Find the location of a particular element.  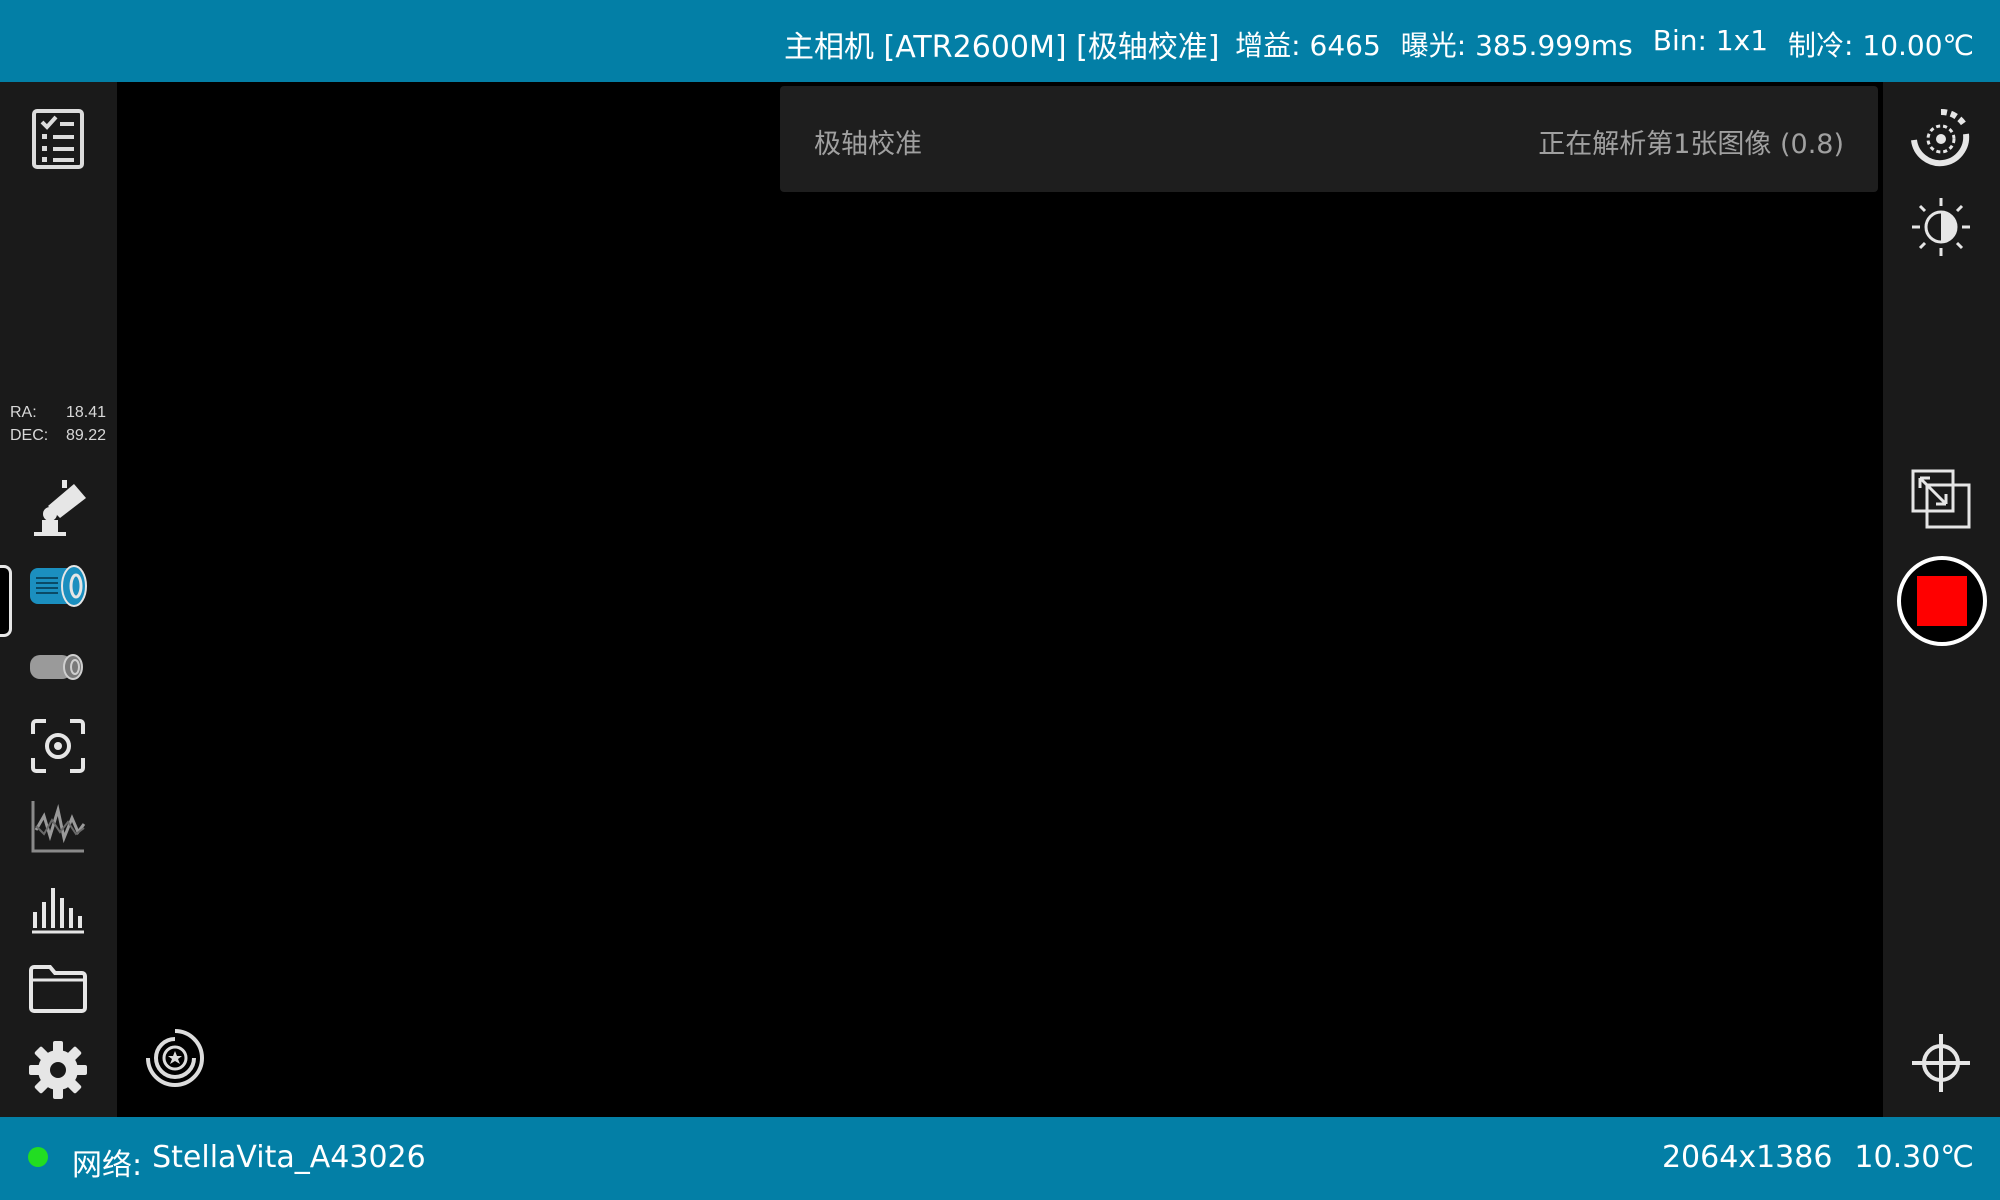

stop-record-button is located at coordinates (1942, 601).